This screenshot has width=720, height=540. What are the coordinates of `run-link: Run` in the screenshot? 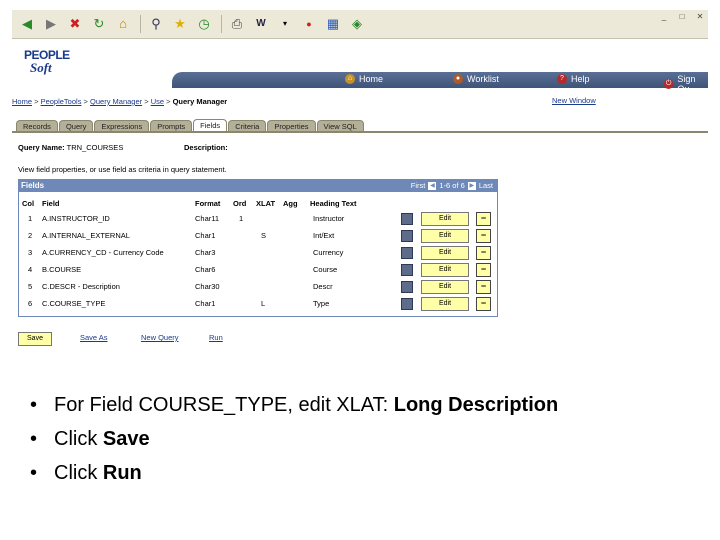 It's located at (216, 337).